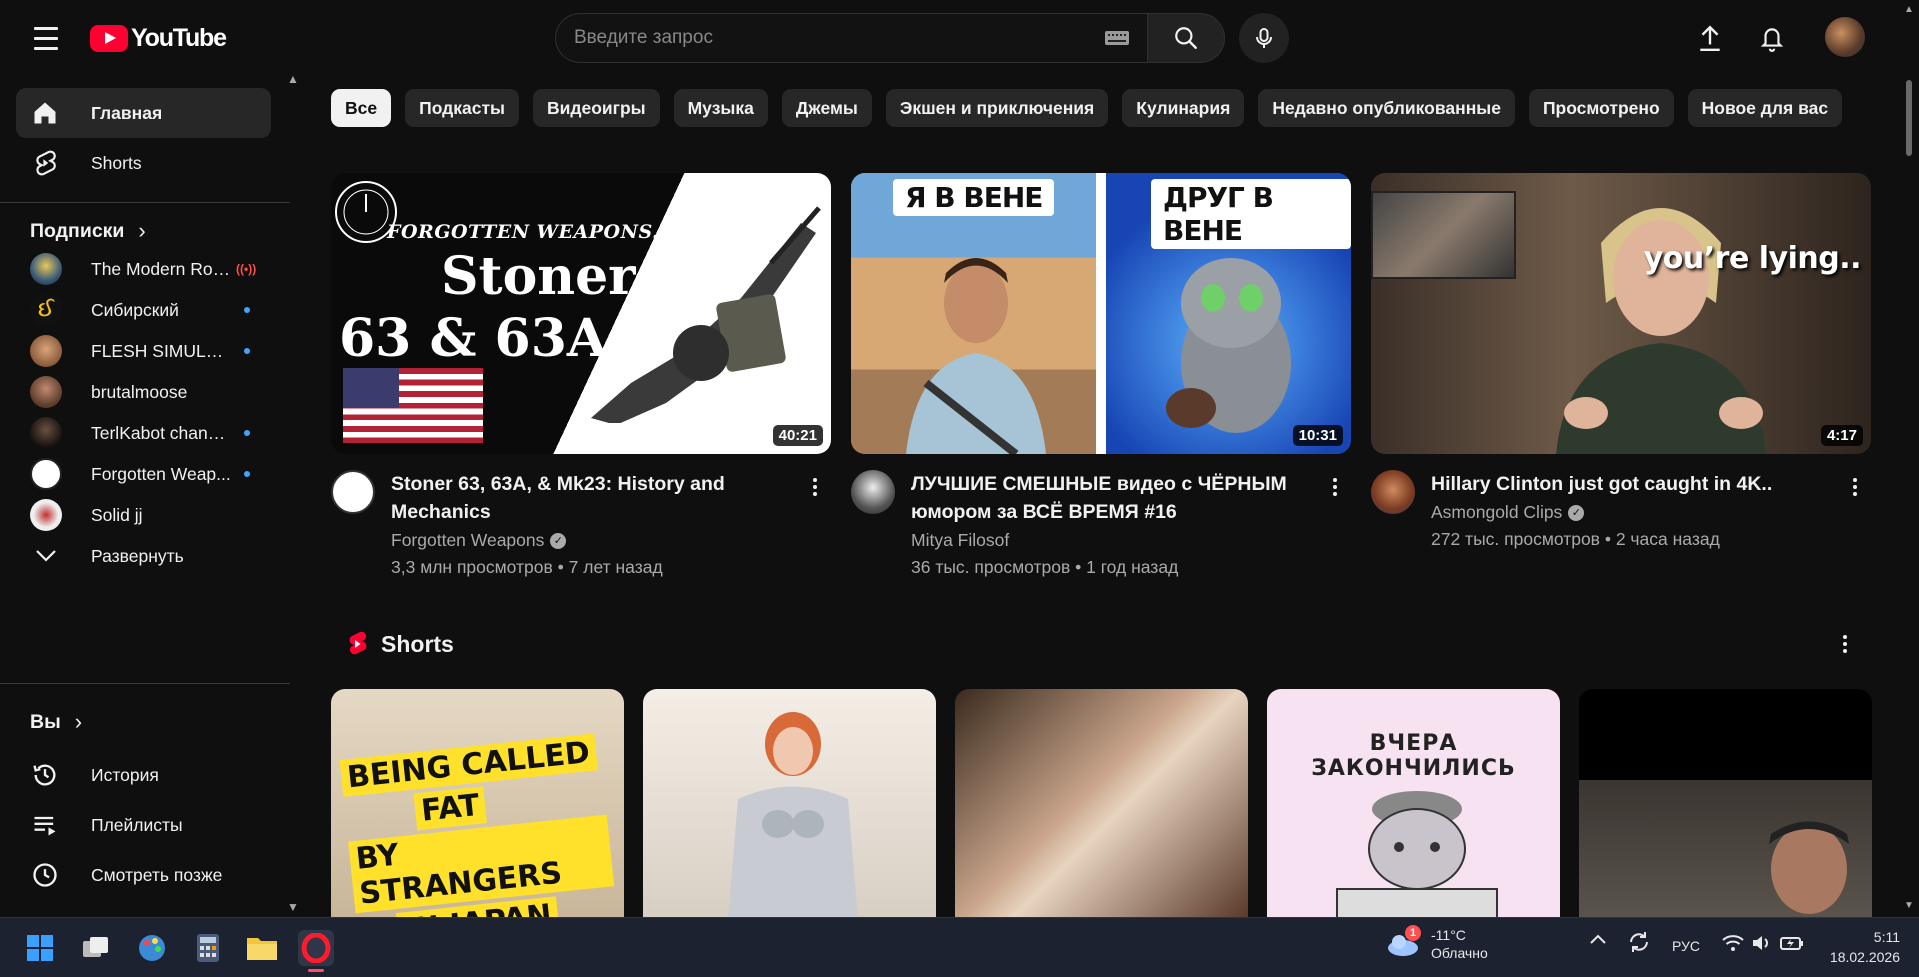 This screenshot has width=1919, height=977. Describe the element at coordinates (797, 435) in the screenshot. I see `video-duration: 40:21` at that location.